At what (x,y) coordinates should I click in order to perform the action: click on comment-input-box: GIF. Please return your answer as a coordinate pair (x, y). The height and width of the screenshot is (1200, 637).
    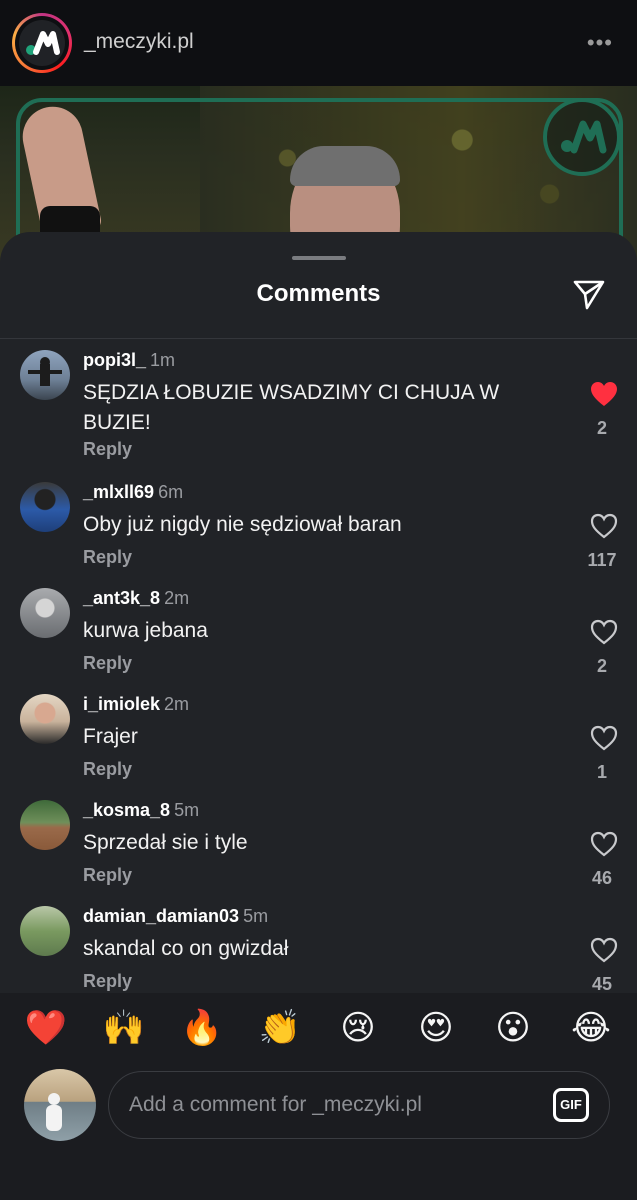
    Looking at the image, I should click on (359, 1105).